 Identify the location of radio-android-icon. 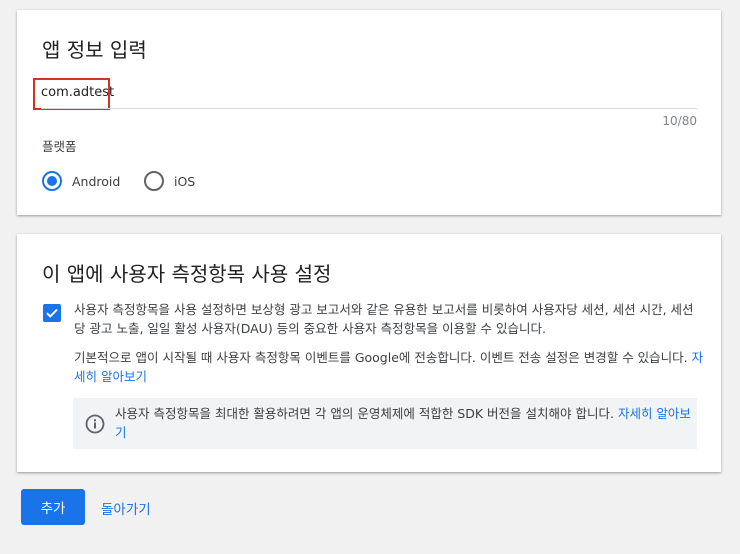
(52, 181).